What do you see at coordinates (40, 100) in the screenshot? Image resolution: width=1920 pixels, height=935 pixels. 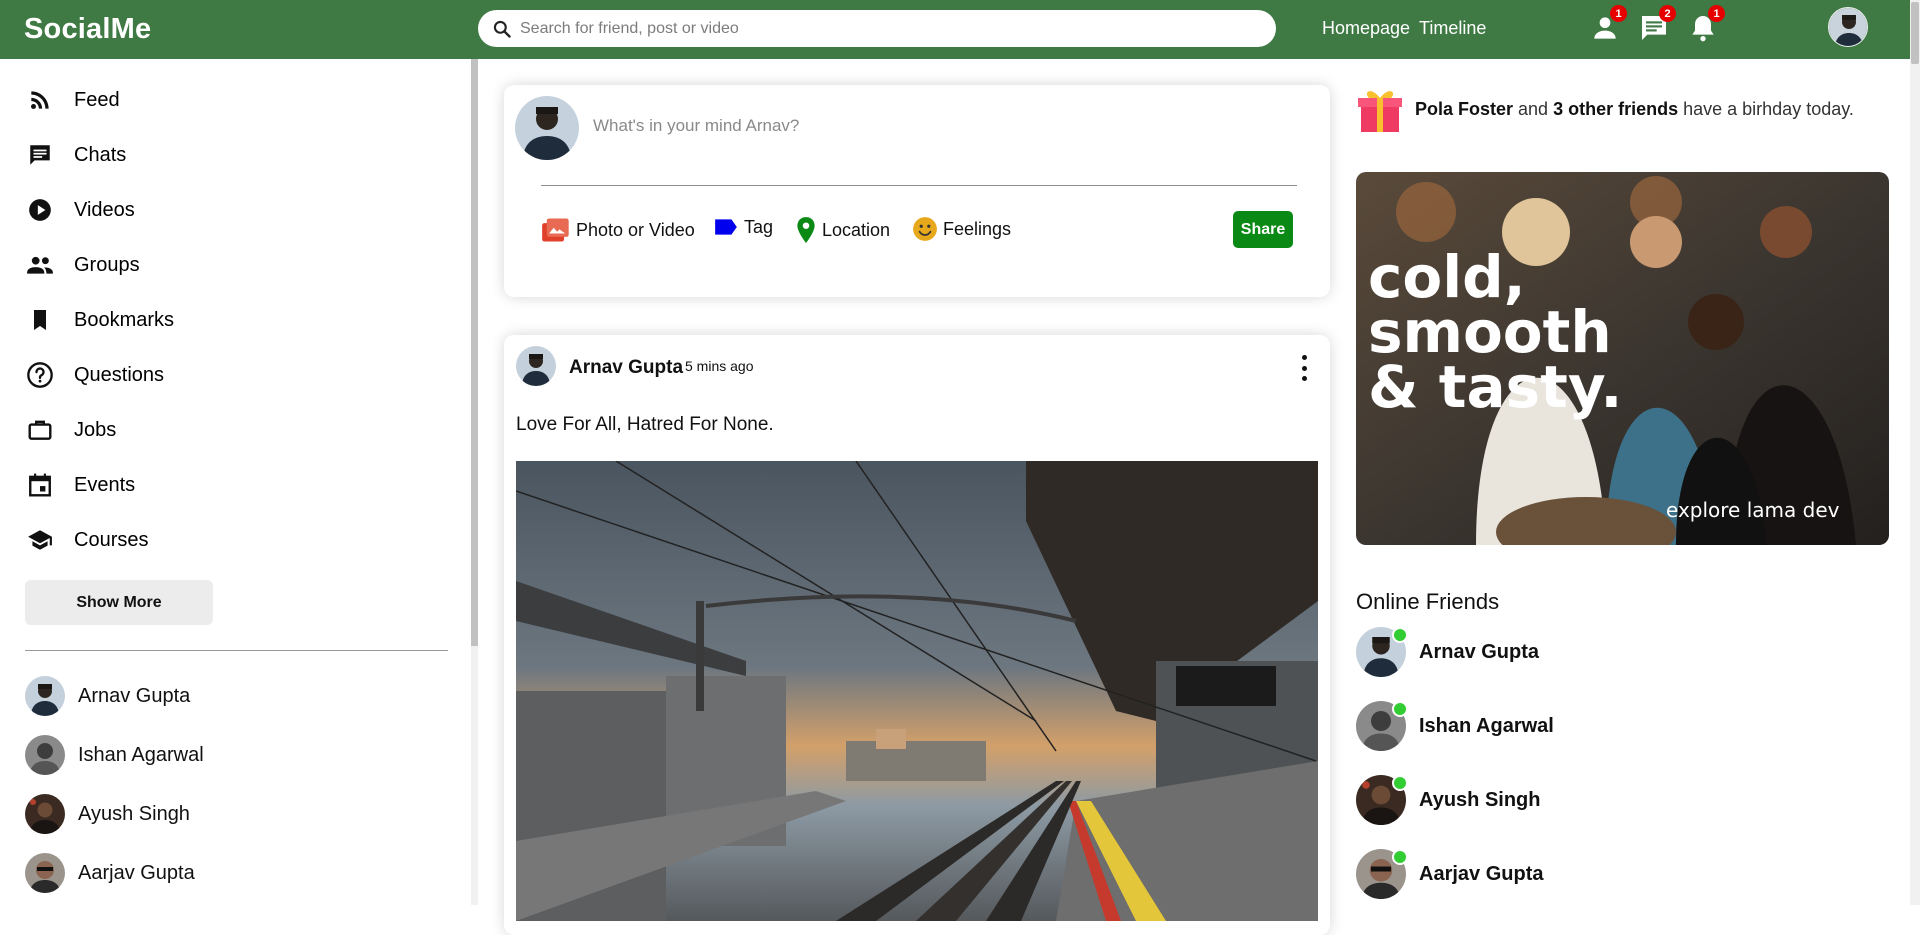 I see `rss-feed-icon` at bounding box center [40, 100].